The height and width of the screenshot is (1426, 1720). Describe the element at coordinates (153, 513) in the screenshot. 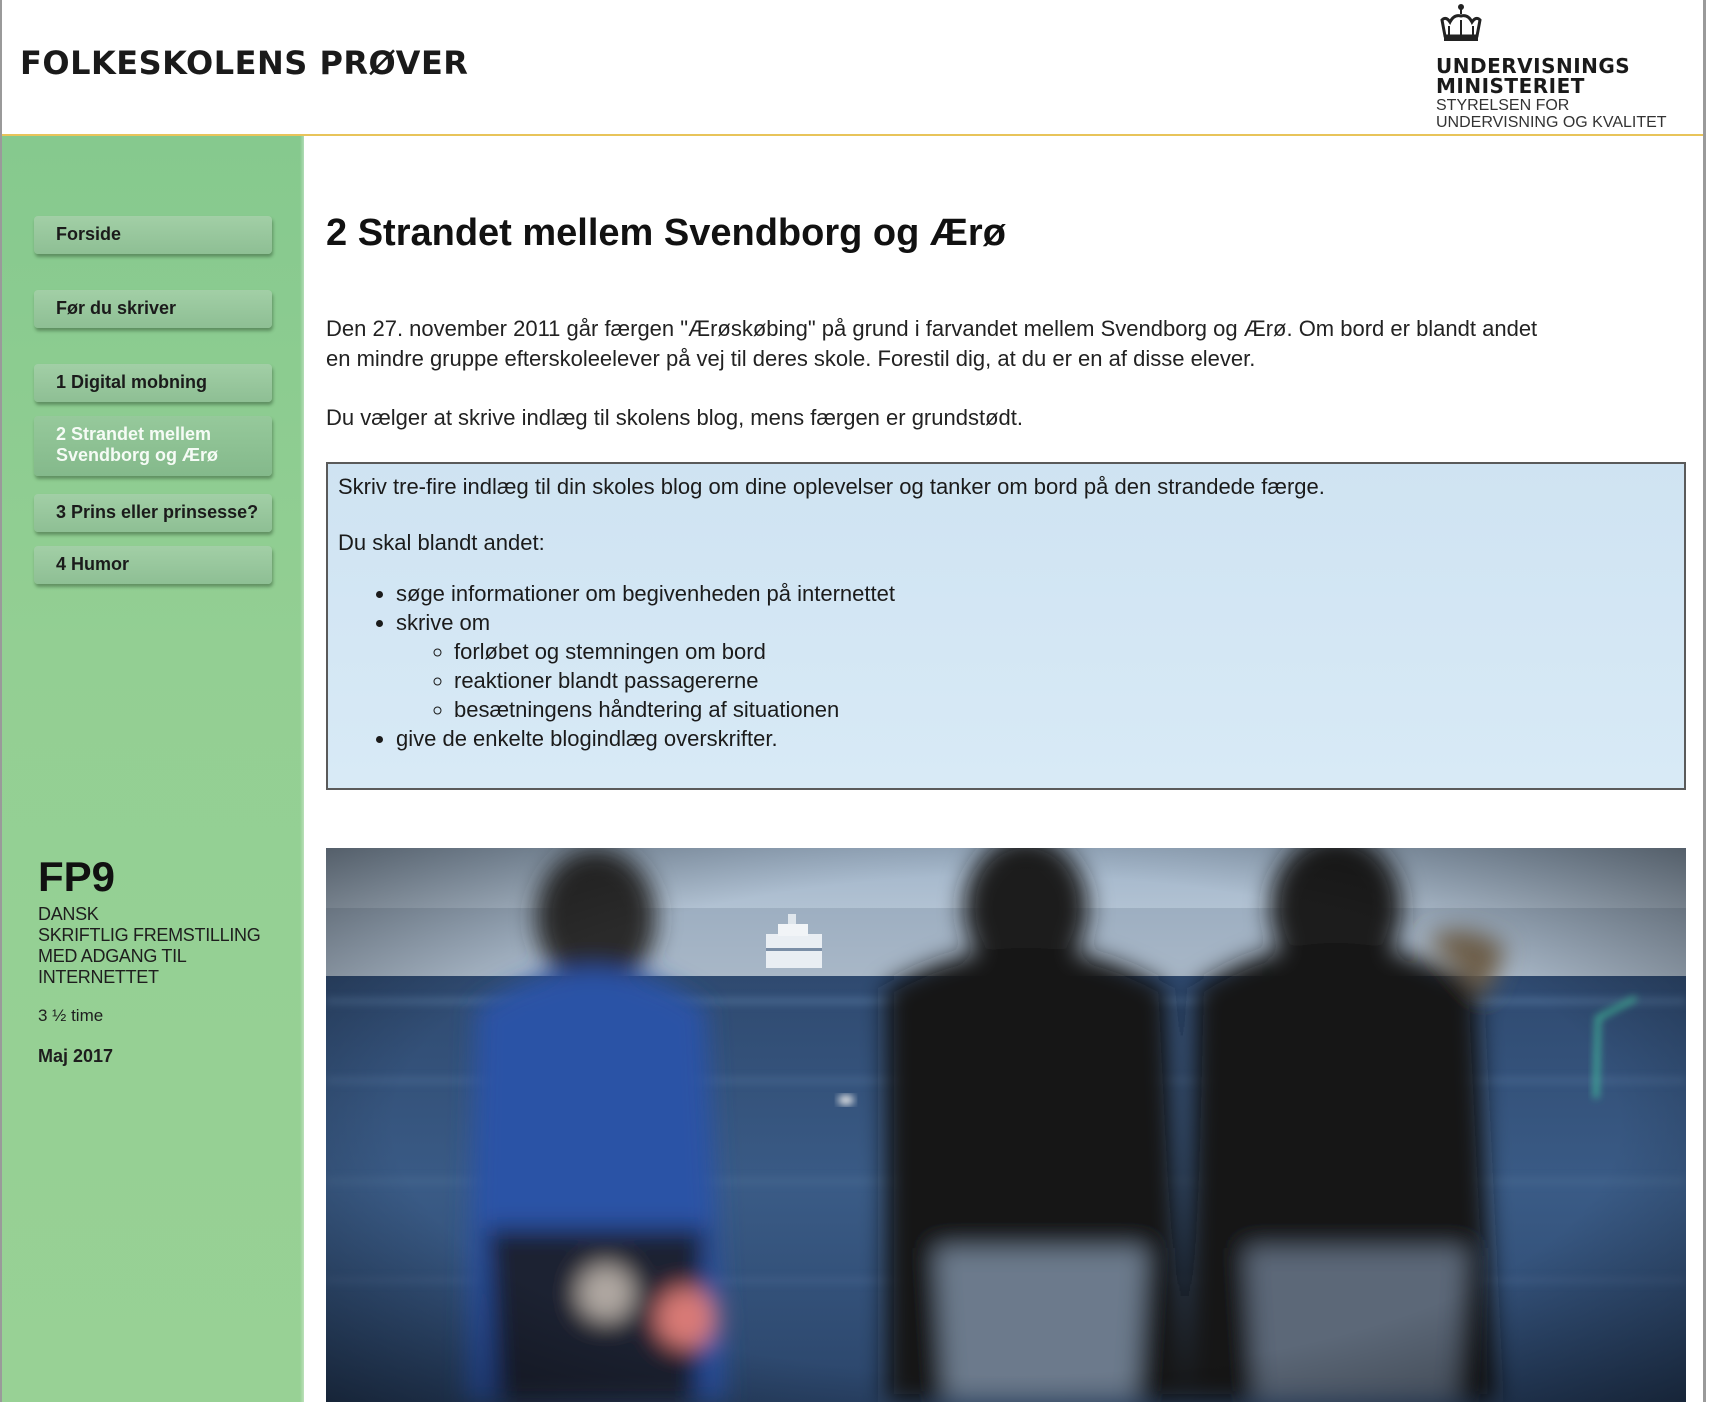

I see `nav-item-prins-eller-prinsesse: 3 Prins eller prinsesse?` at that location.